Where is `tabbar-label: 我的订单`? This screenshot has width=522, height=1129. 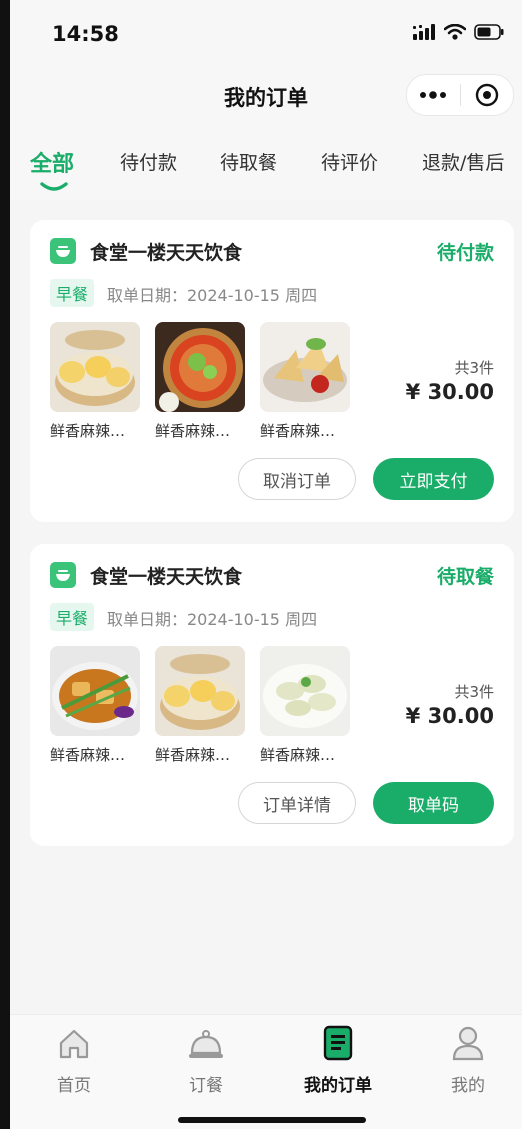
tabbar-label: 我的订单 is located at coordinates (338, 1086).